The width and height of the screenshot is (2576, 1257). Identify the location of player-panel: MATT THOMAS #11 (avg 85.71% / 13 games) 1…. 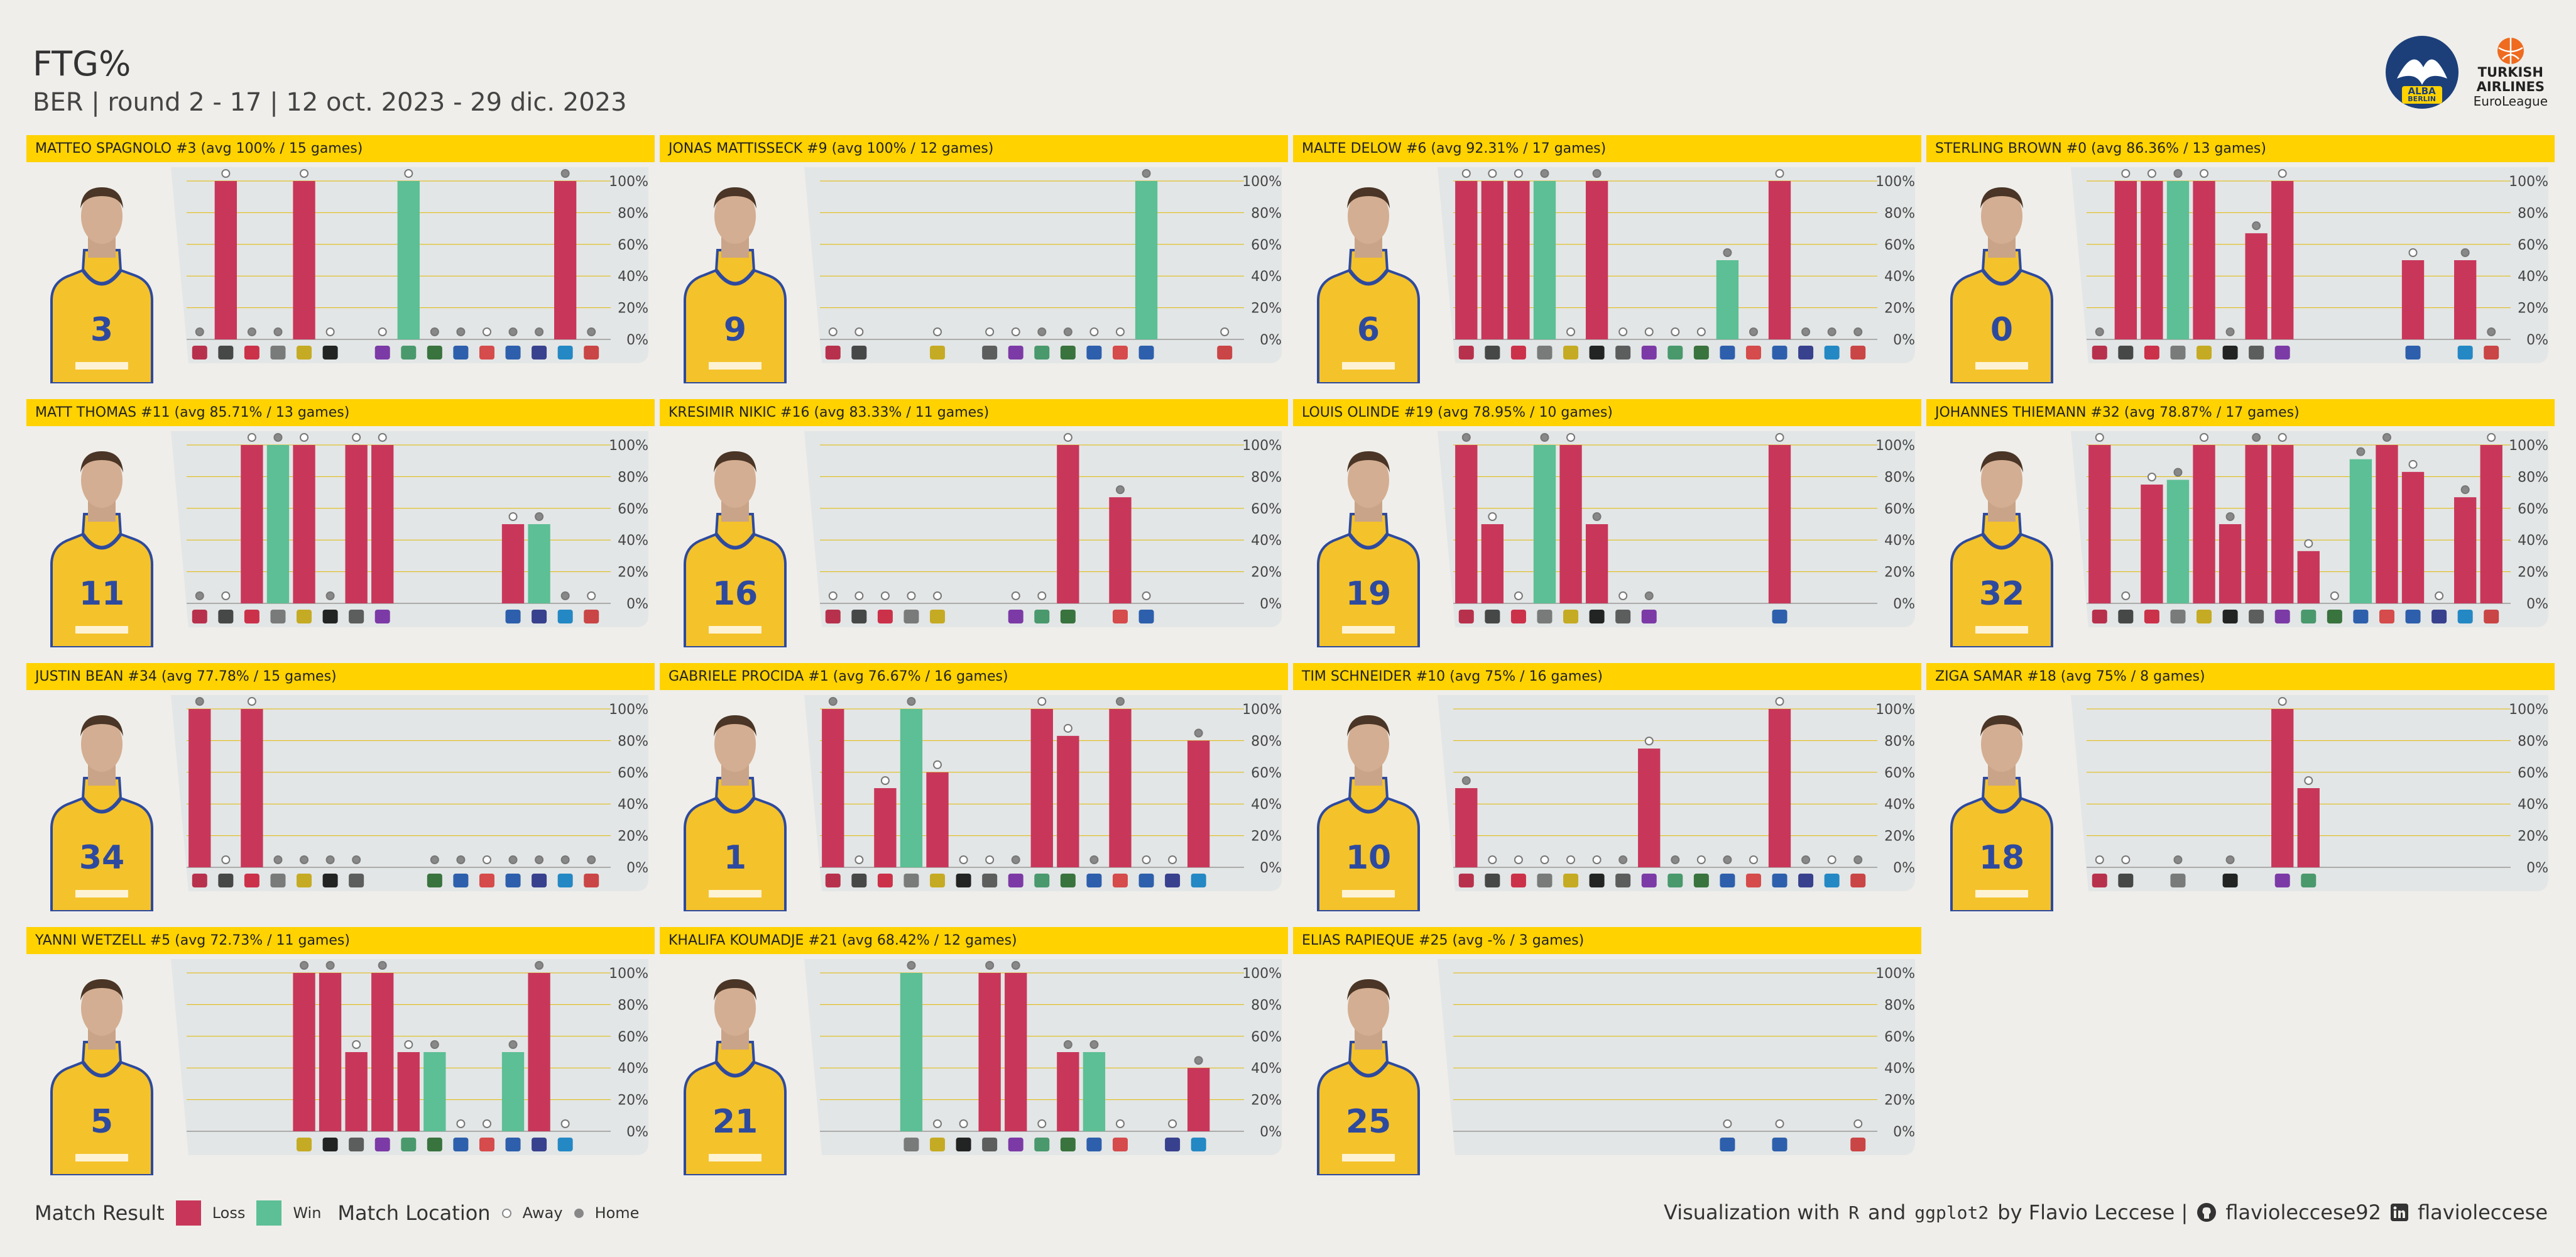
(341, 523).